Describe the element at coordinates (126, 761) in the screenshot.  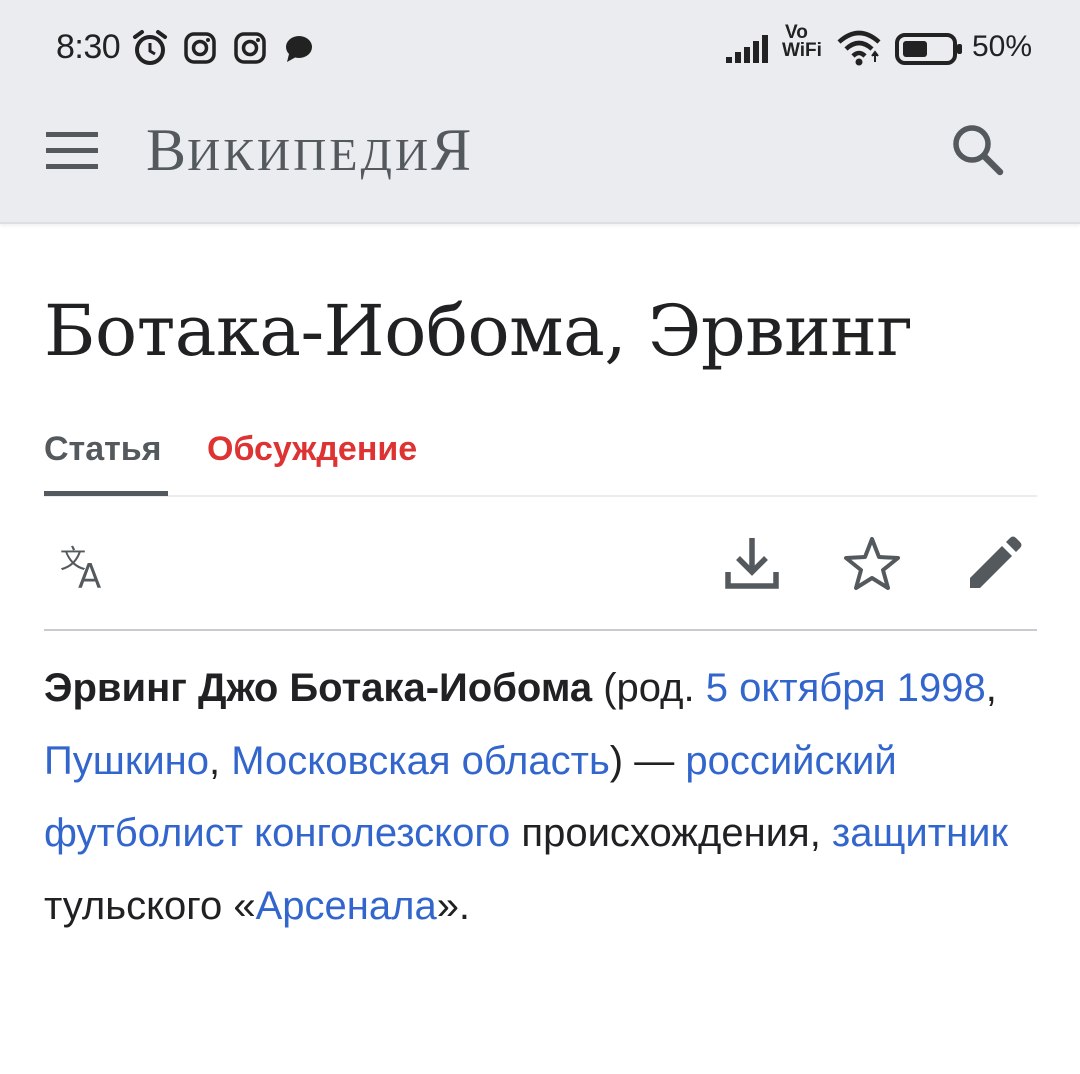
I see `link-pushkino: Пушкино` at that location.